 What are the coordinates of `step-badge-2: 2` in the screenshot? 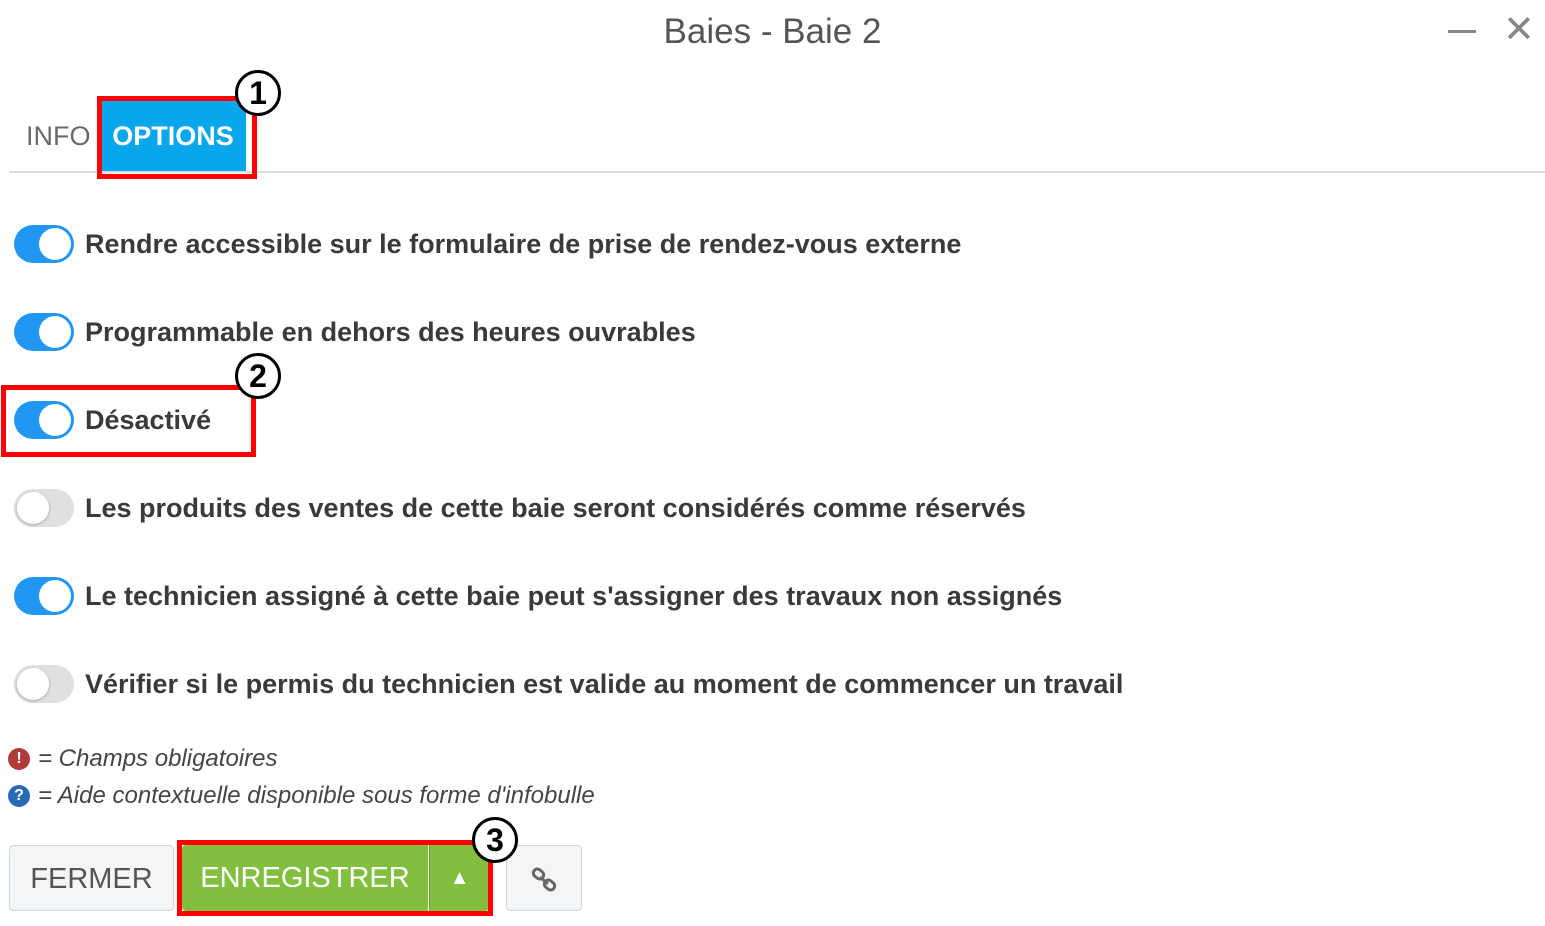 It's located at (258, 376).